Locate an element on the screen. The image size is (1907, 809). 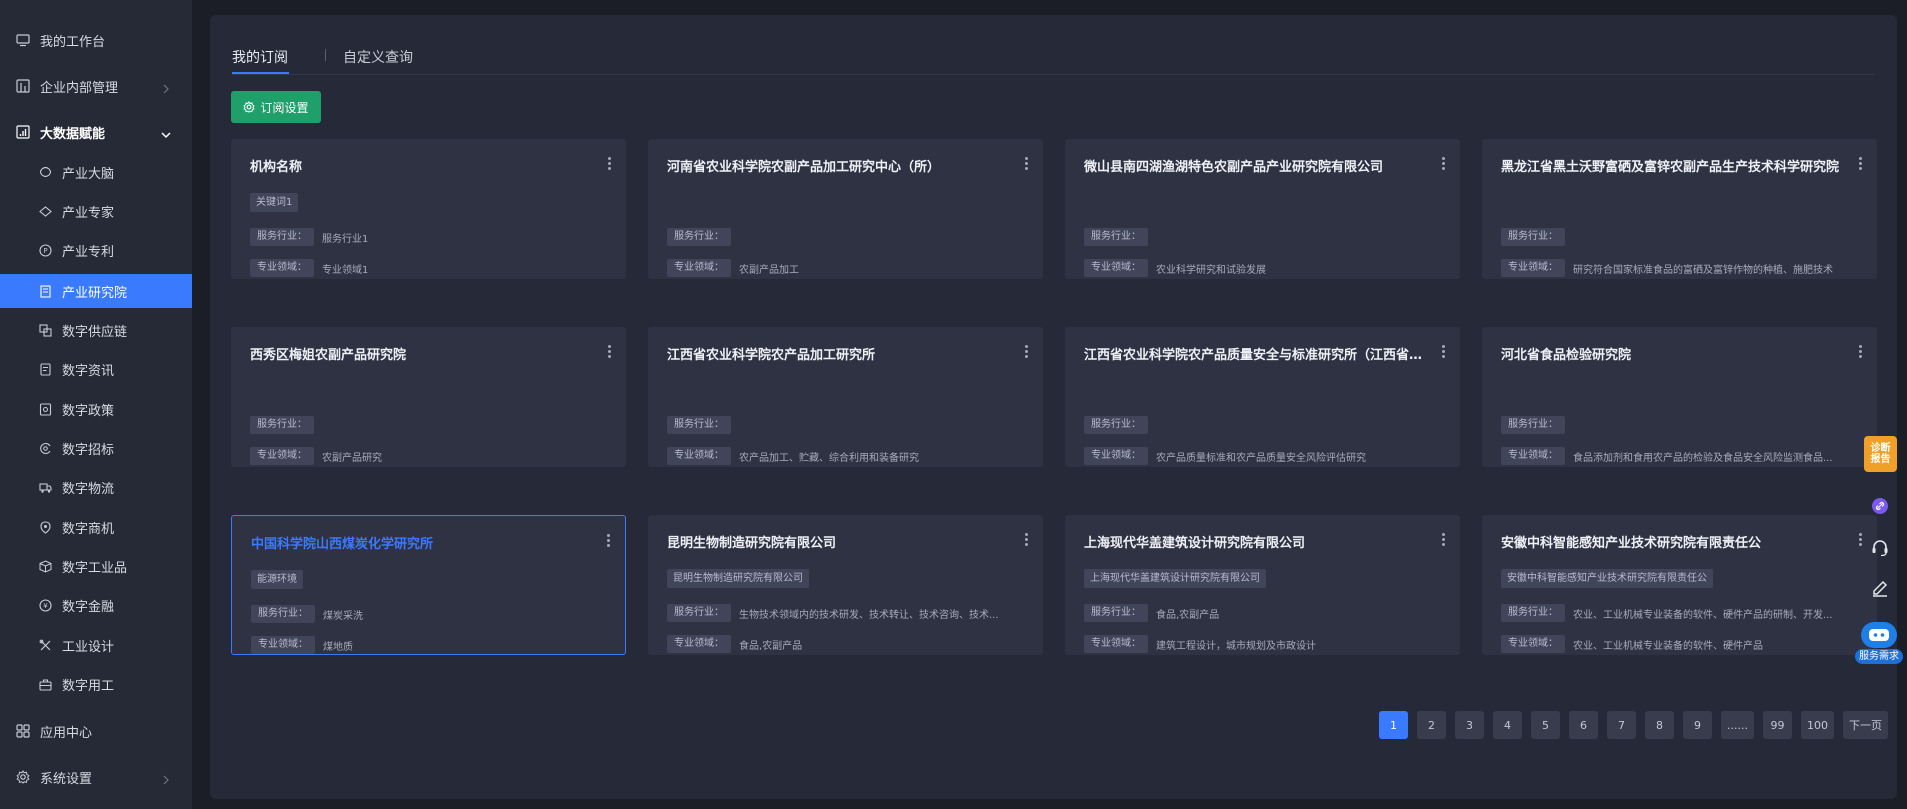
headset-icon is located at coordinates (1880, 548).